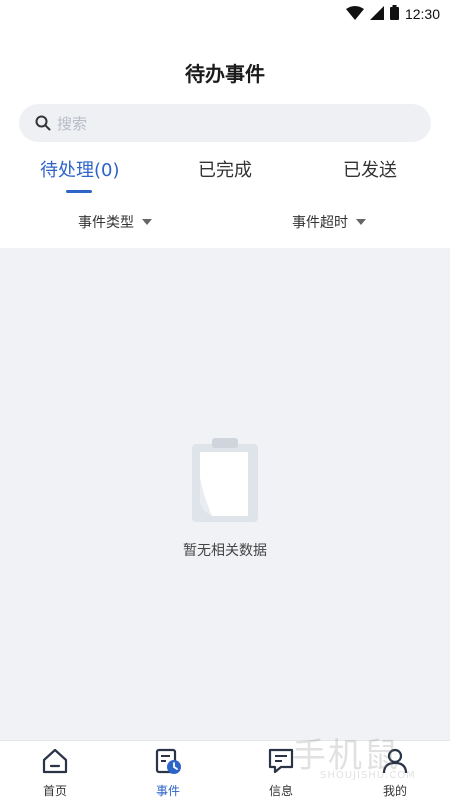  I want to click on clipboard-icon, so click(225, 483).